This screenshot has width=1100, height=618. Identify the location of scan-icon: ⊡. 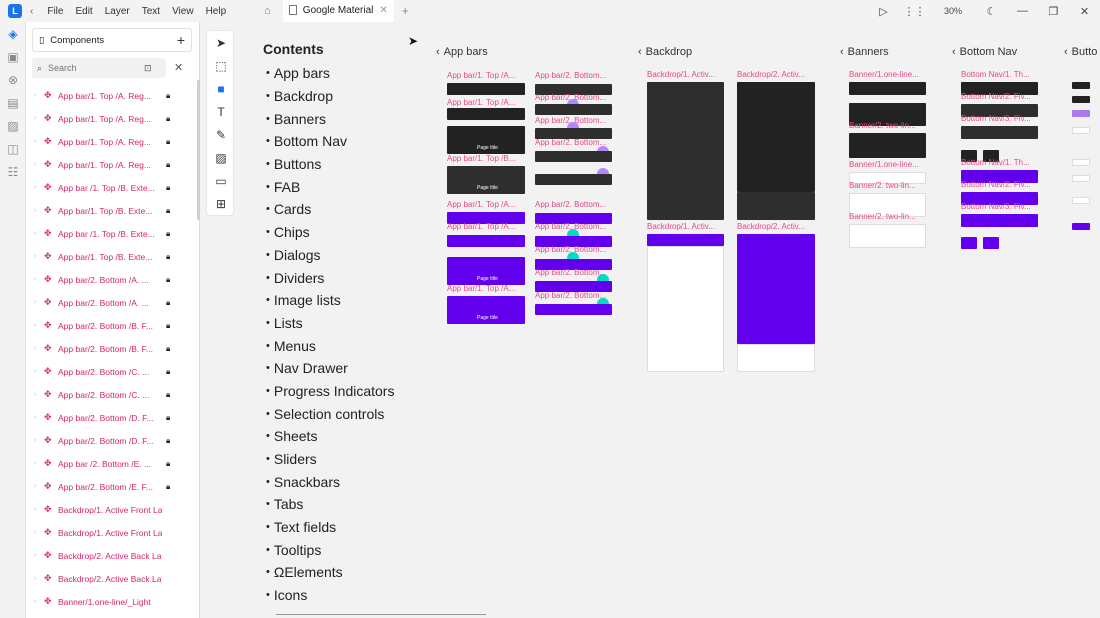
(148, 68).